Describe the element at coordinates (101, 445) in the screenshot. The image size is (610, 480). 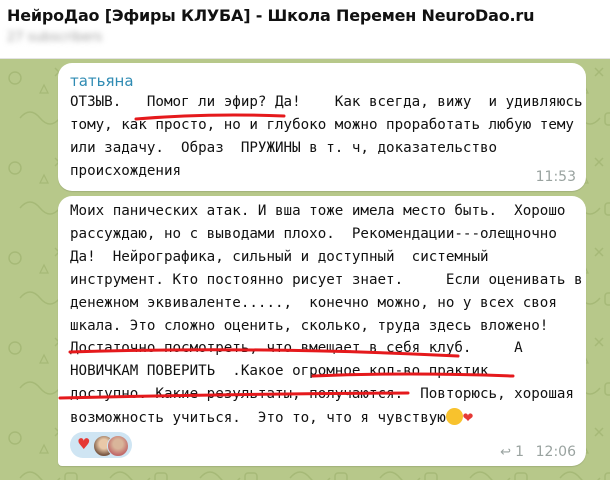
I see `reaction-pill: ♥` at that location.